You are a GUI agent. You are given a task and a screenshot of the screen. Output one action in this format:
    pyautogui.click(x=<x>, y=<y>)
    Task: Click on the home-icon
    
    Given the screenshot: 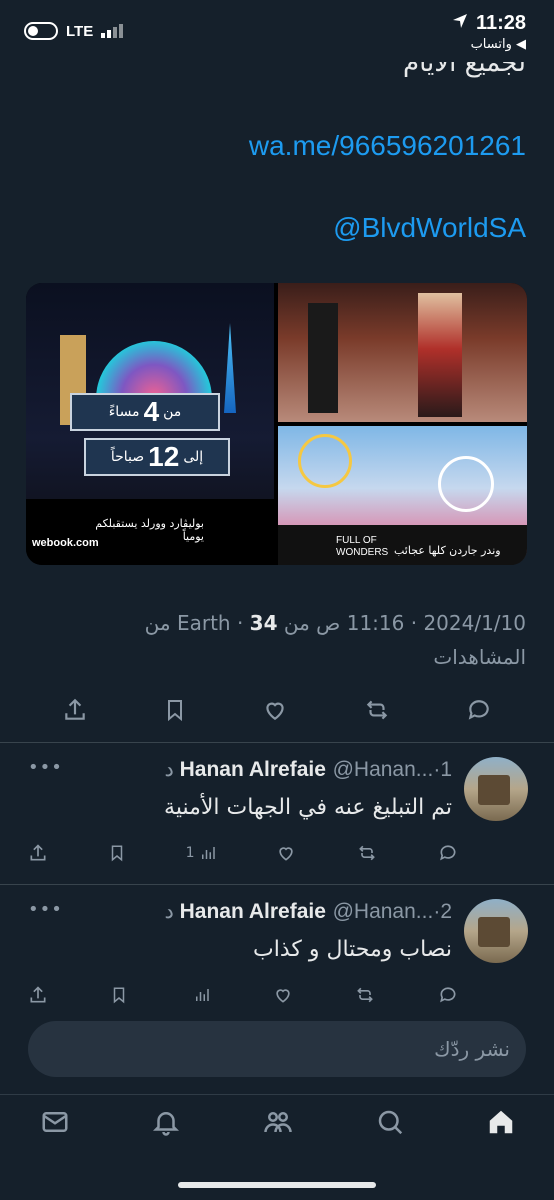 What is the action you would take?
    pyautogui.click(x=501, y=1122)
    